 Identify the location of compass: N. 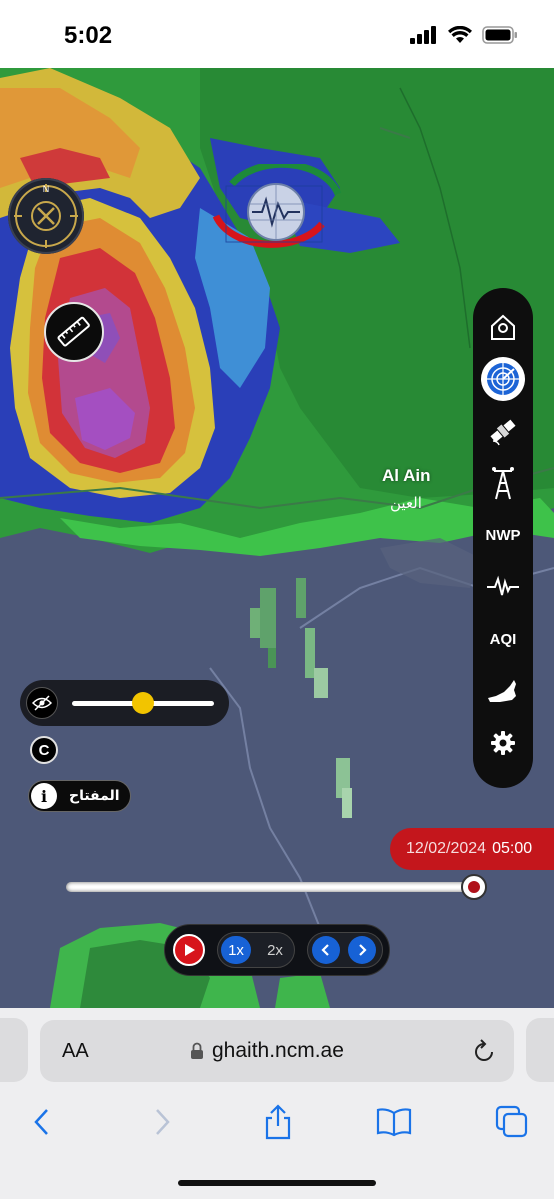
(46, 216).